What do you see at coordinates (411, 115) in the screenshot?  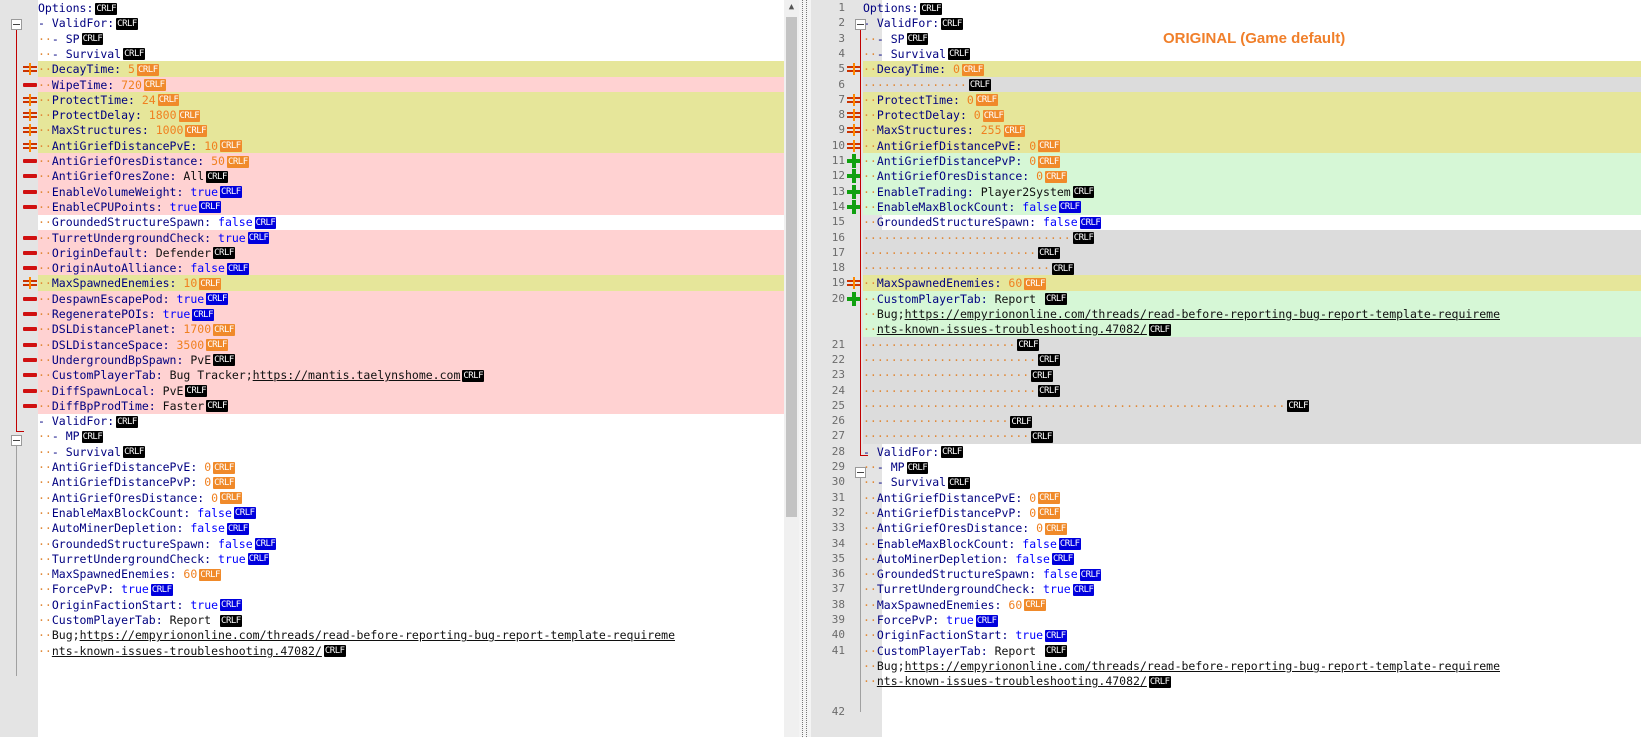 I see `code-line: ··ProtectDelay: 1800 CRLF` at bounding box center [411, 115].